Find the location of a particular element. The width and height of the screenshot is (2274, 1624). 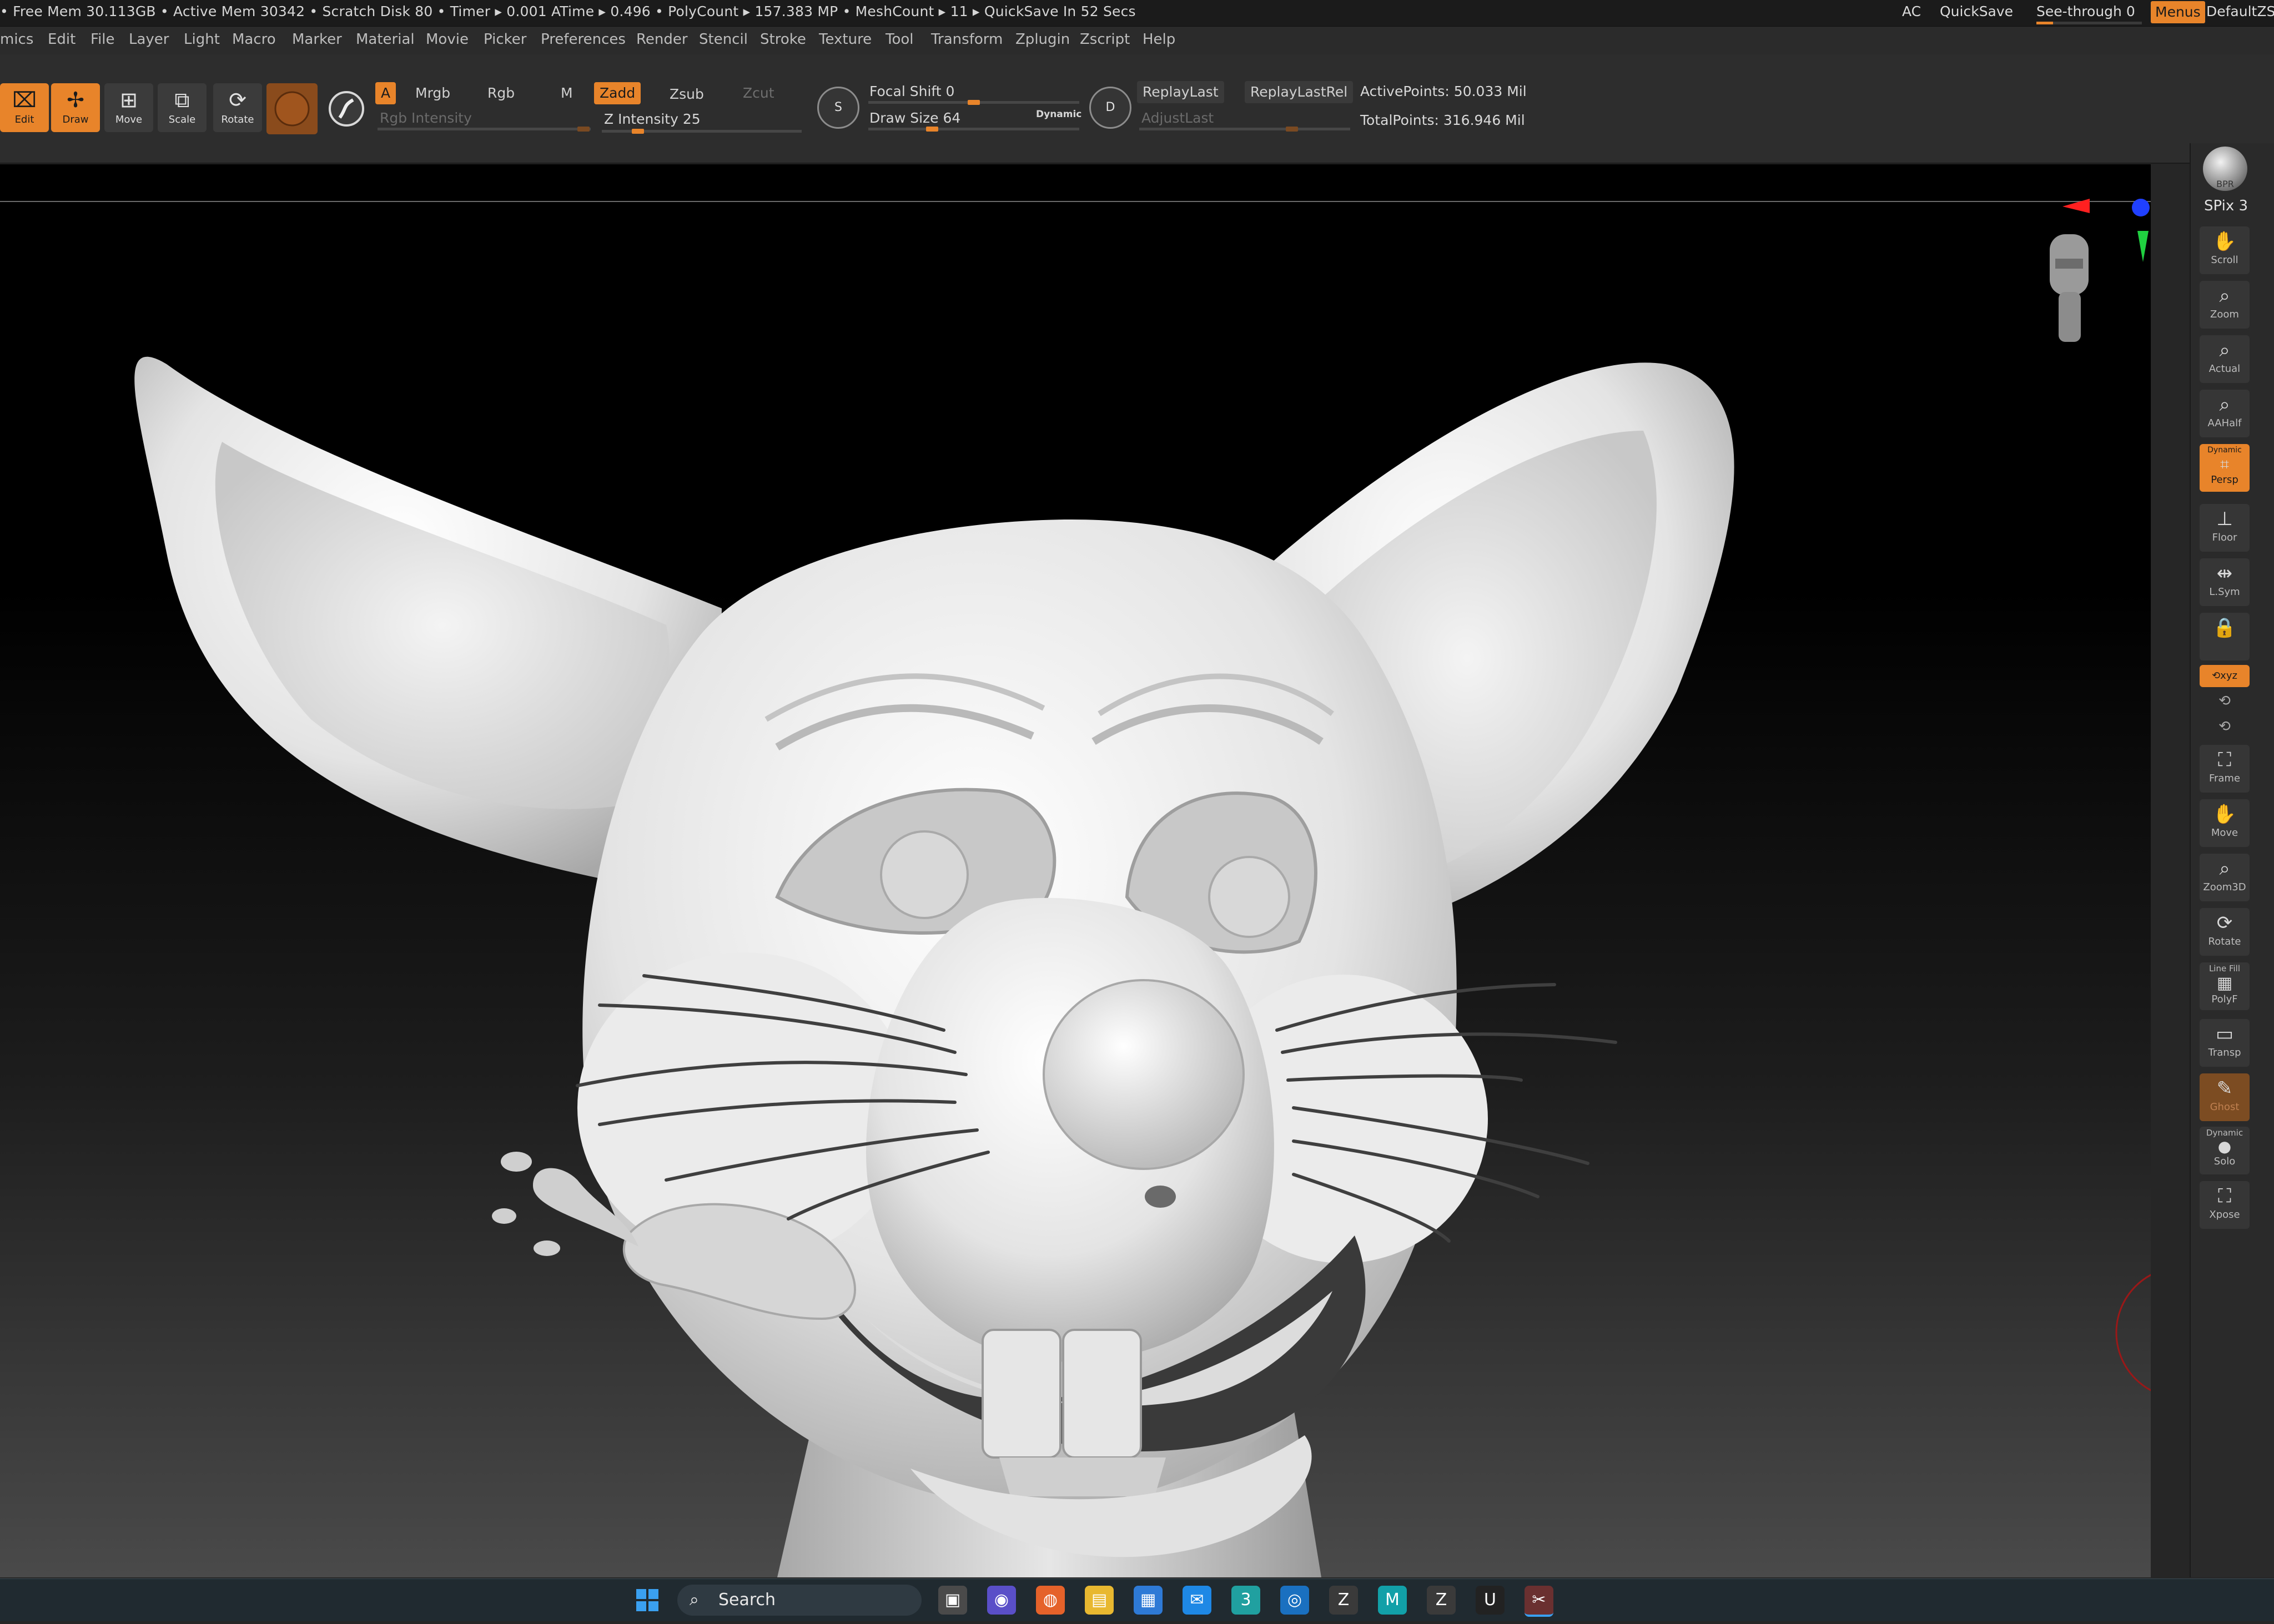

see-through-label: See-through 0 is located at coordinates (2085, 11).